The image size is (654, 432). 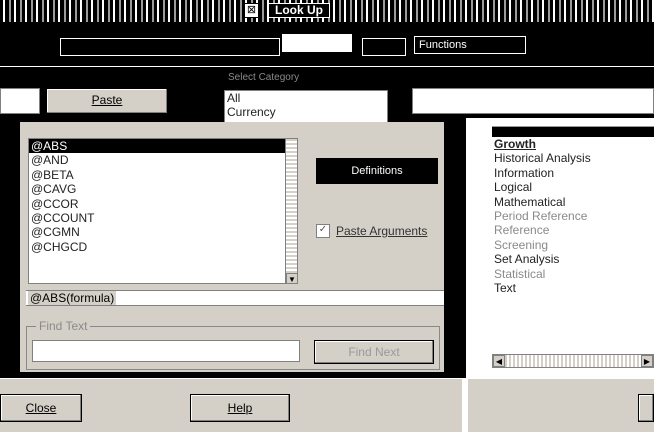 What do you see at coordinates (573, 158) in the screenshot?
I see `list-item: Historical Analysis` at bounding box center [573, 158].